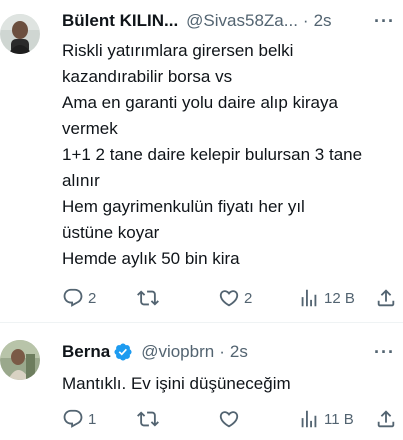 This screenshot has height=440, width=403. I want to click on views-button: 12 B, so click(326, 298).